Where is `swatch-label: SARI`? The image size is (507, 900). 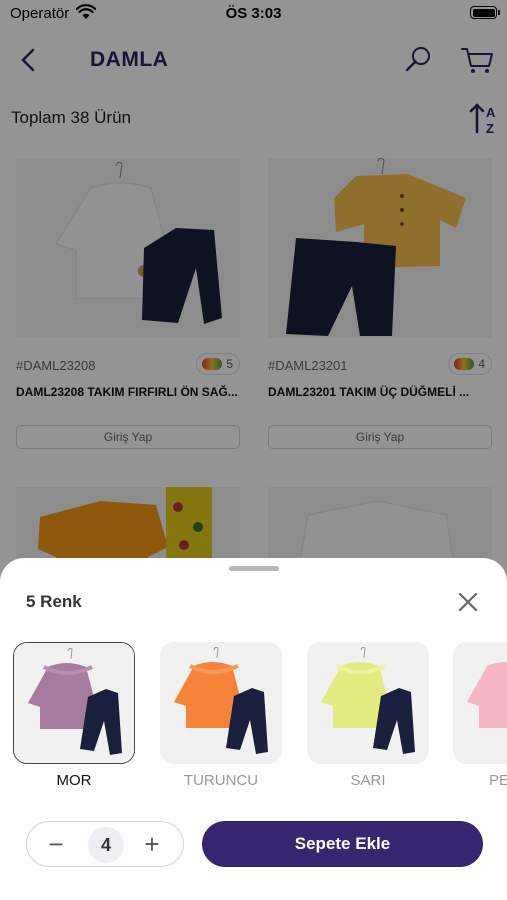 swatch-label: SARI is located at coordinates (368, 780).